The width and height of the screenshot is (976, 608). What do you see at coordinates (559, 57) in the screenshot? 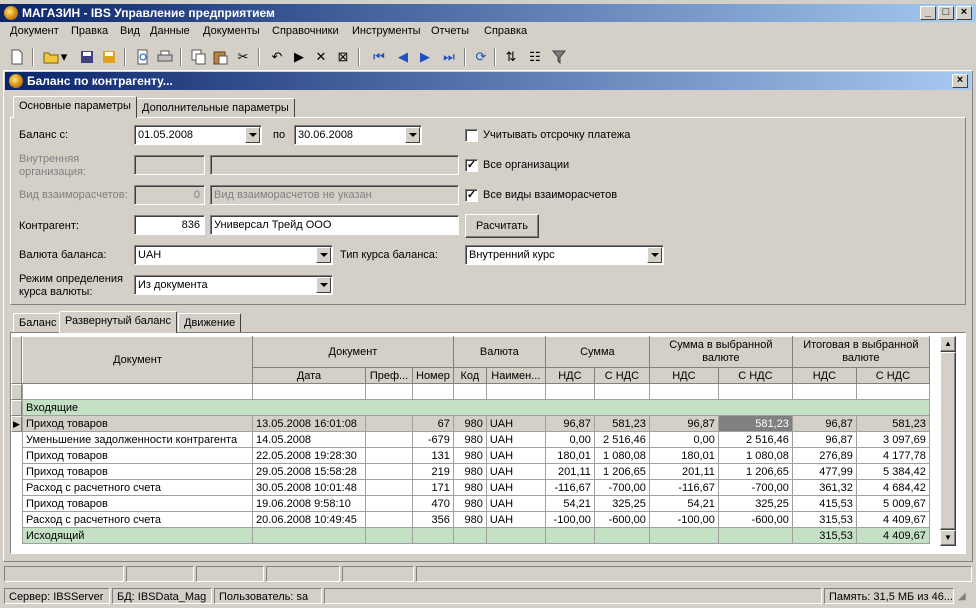
I see `filter-icon` at bounding box center [559, 57].